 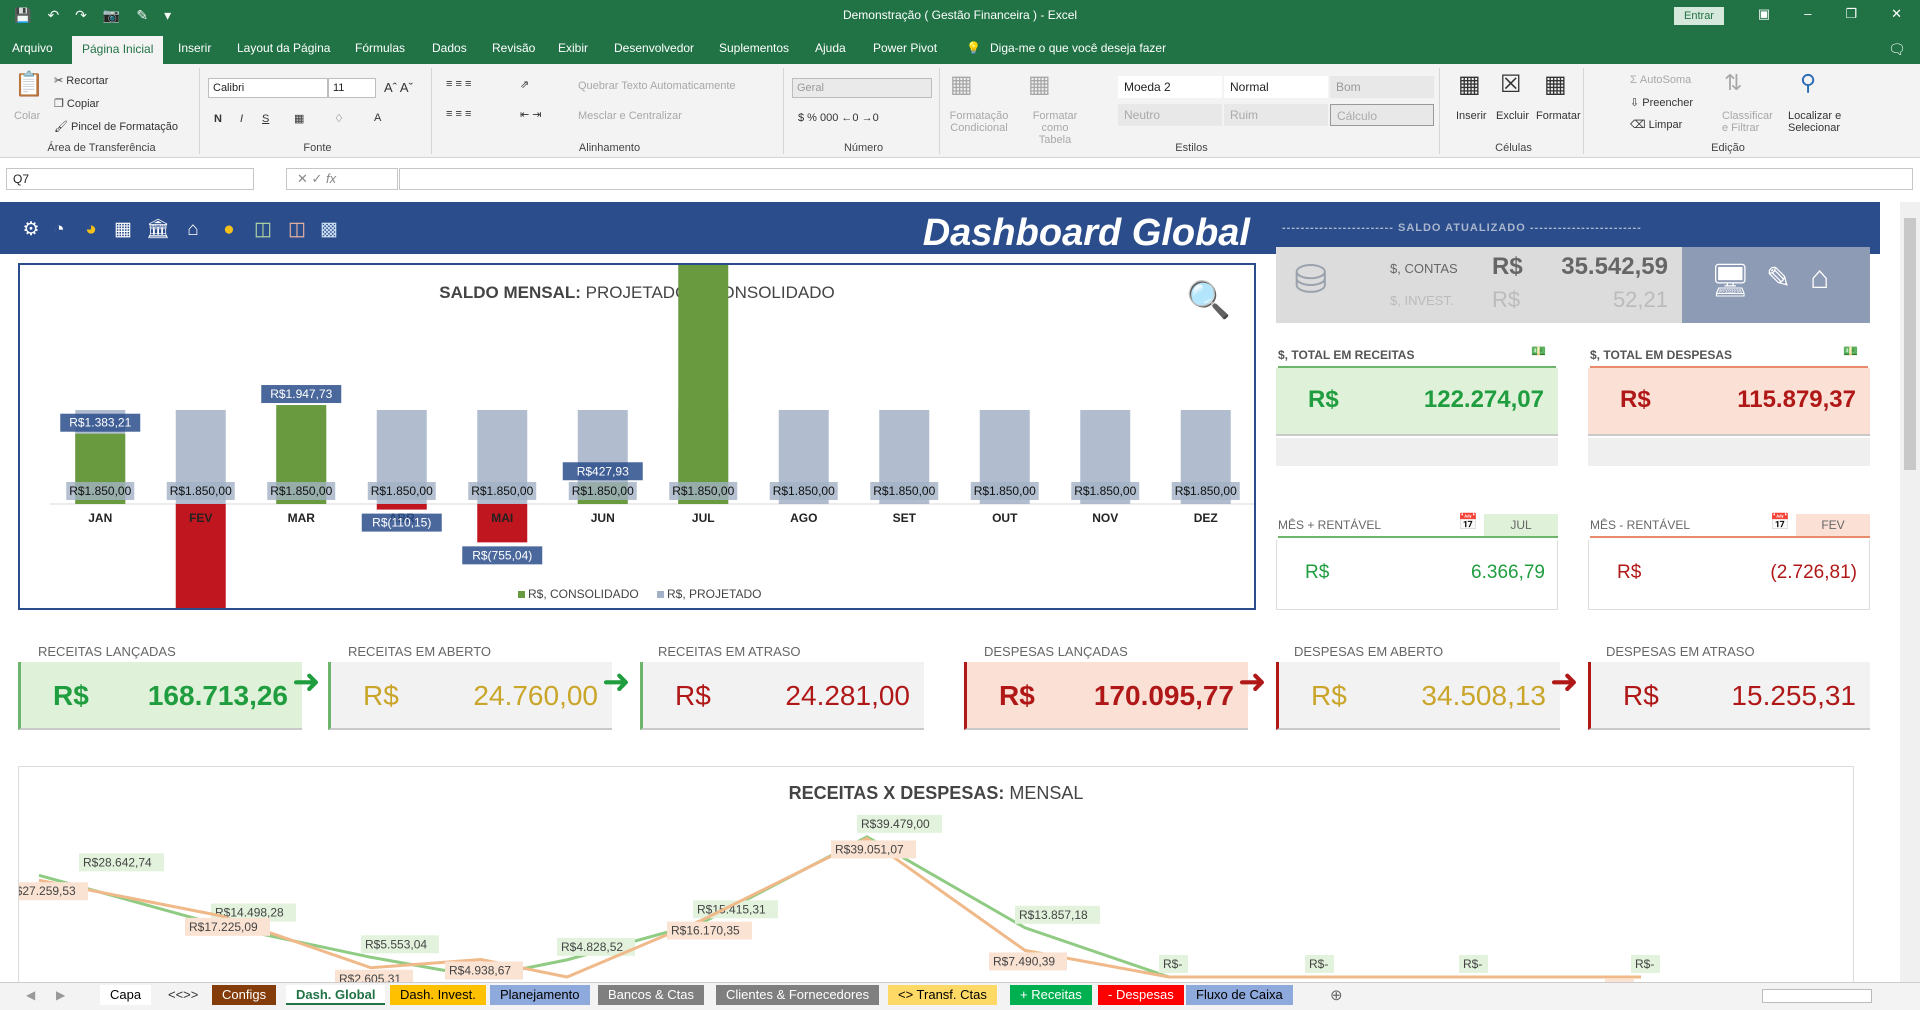 I want to click on ribbon-display-options-icon: ▣, so click(x=1764, y=14).